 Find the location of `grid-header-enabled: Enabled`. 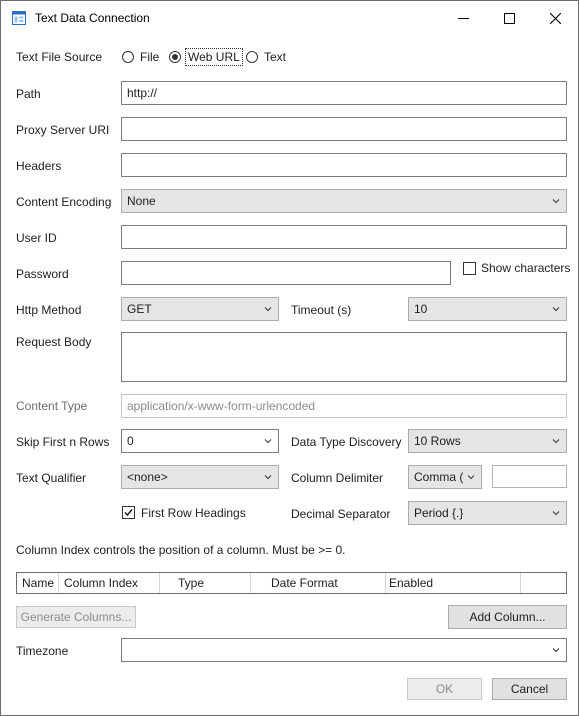

grid-header-enabled: Enabled is located at coordinates (453, 583).